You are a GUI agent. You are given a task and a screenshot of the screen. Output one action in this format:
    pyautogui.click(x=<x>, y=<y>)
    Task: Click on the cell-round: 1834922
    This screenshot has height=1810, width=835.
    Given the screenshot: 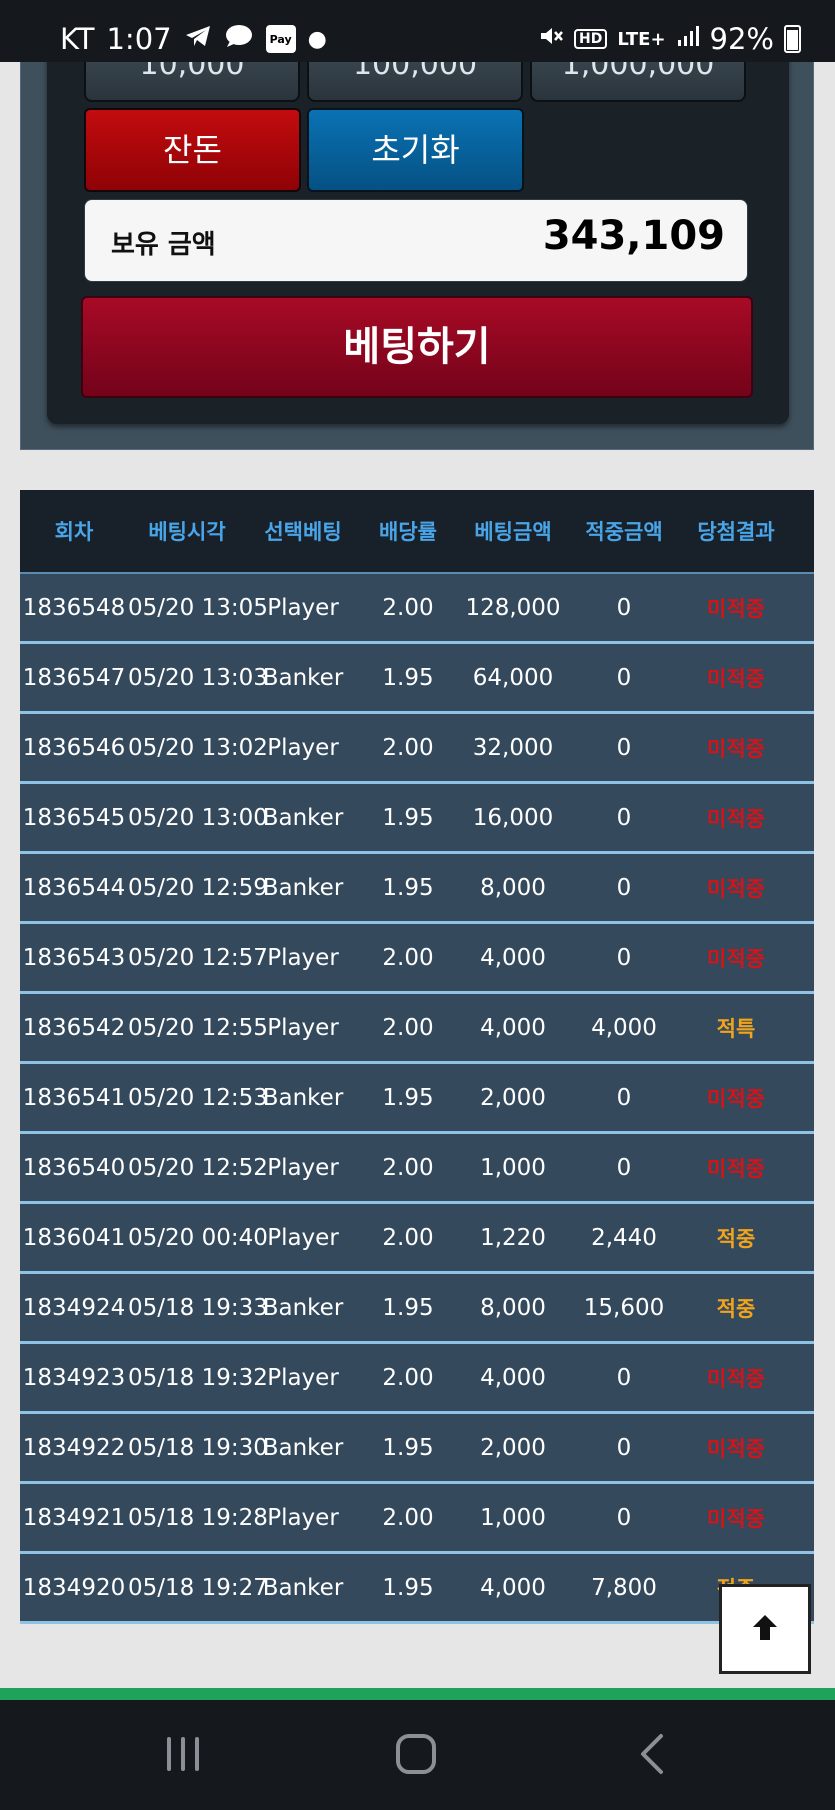 What is the action you would take?
    pyautogui.click(x=74, y=1447)
    